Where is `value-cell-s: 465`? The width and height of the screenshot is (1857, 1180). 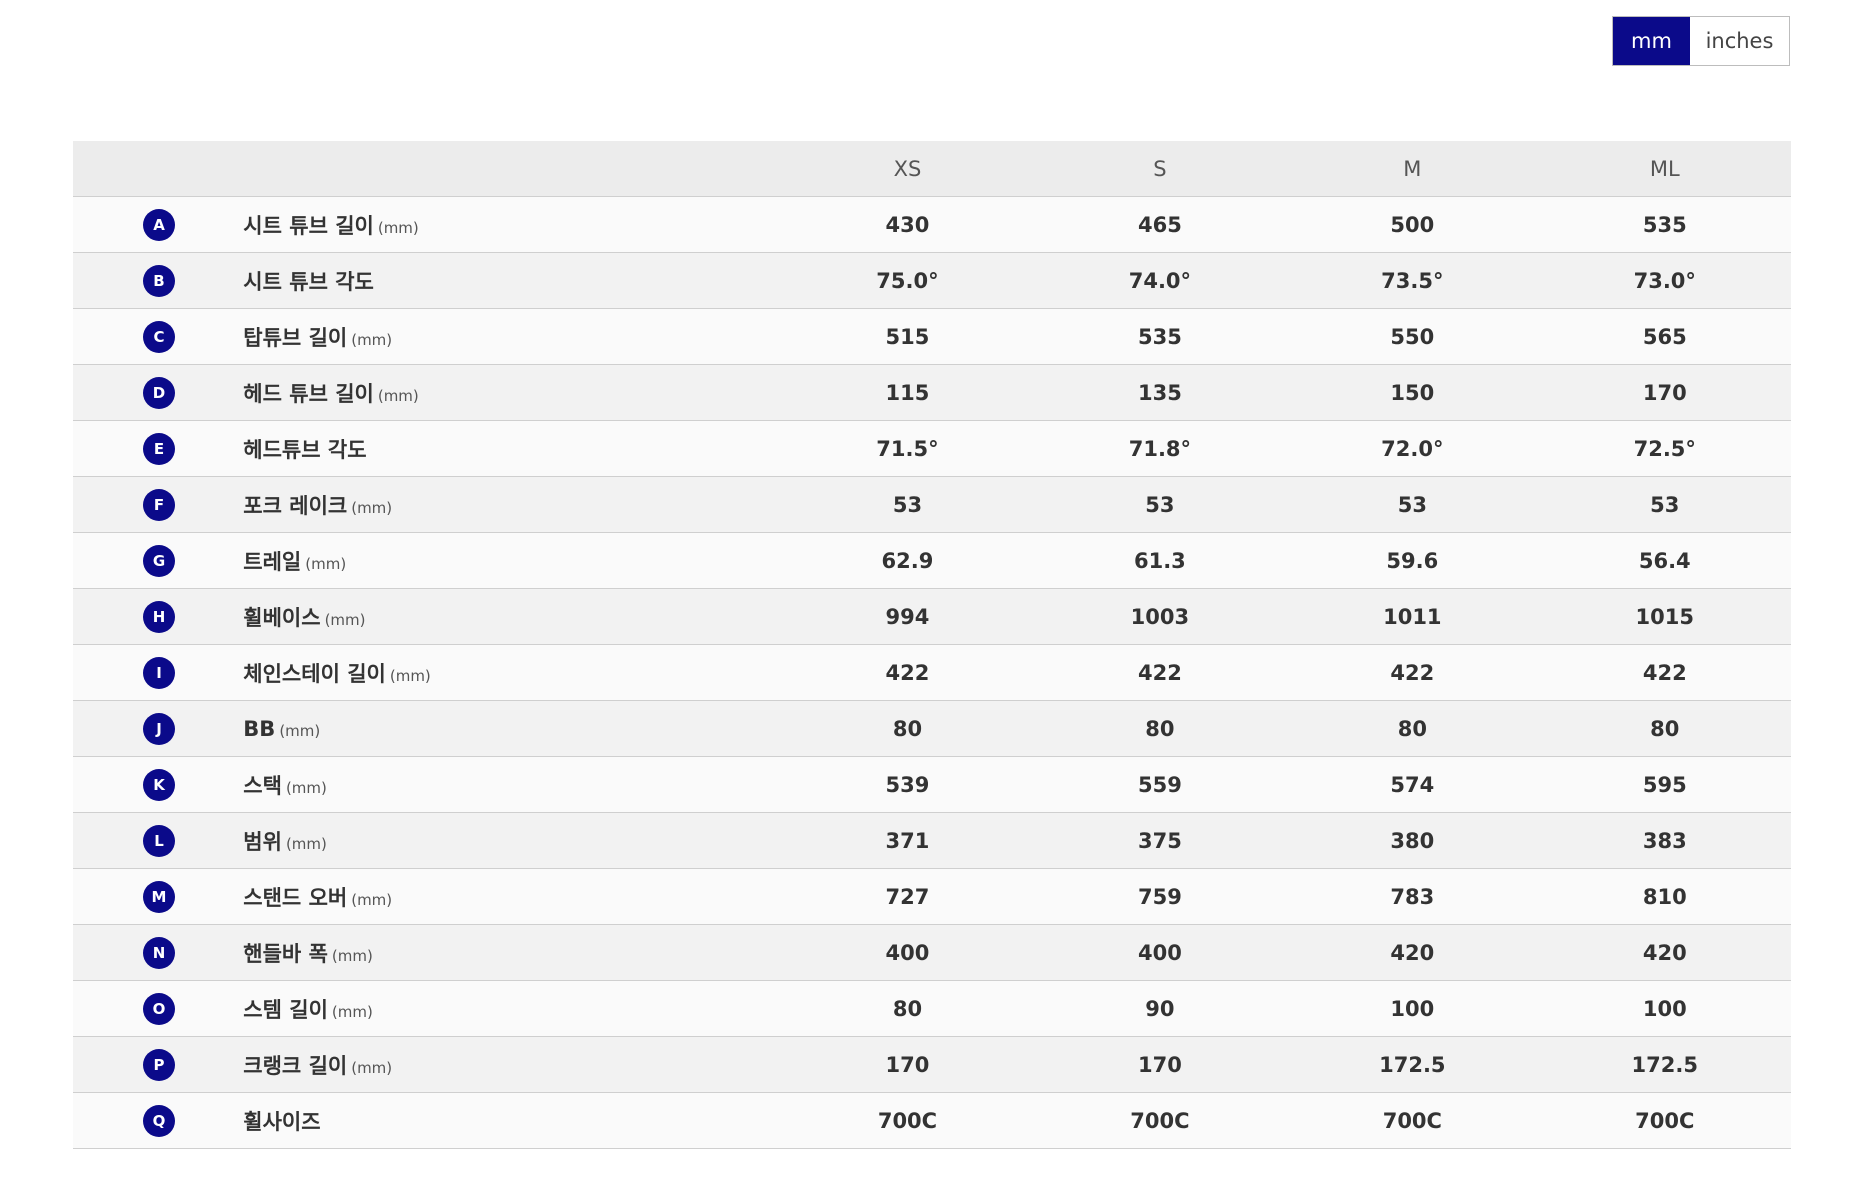 value-cell-s: 465 is located at coordinates (1160, 224).